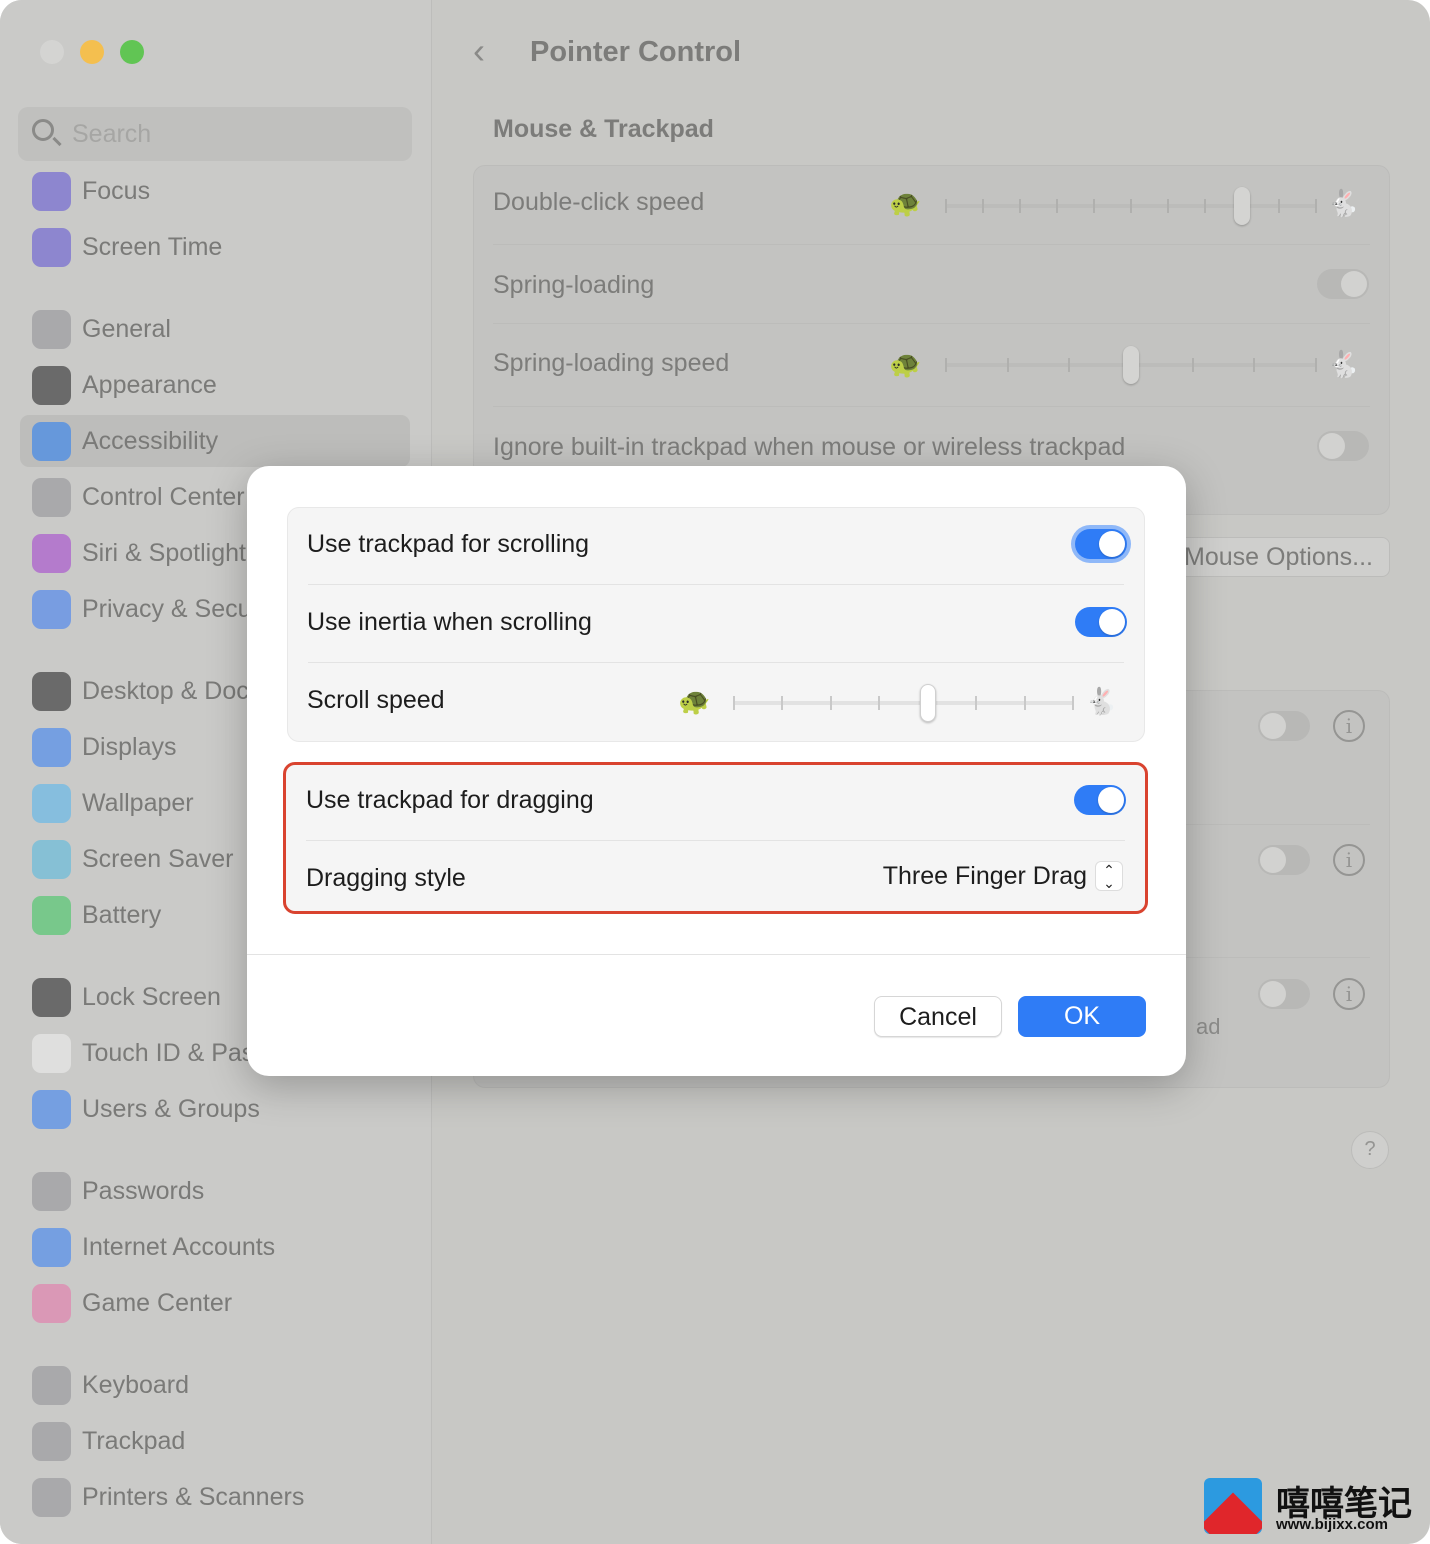 This screenshot has width=1430, height=1544. What do you see at coordinates (448, 544) in the screenshot?
I see `scrolling-label: Use trackpad for scrolling` at bounding box center [448, 544].